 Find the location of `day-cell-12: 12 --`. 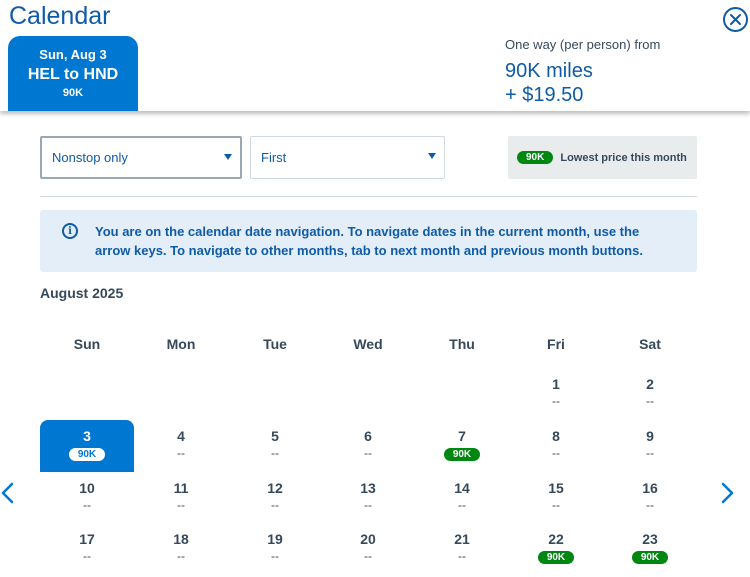

day-cell-12: 12 -- is located at coordinates (275, 497).